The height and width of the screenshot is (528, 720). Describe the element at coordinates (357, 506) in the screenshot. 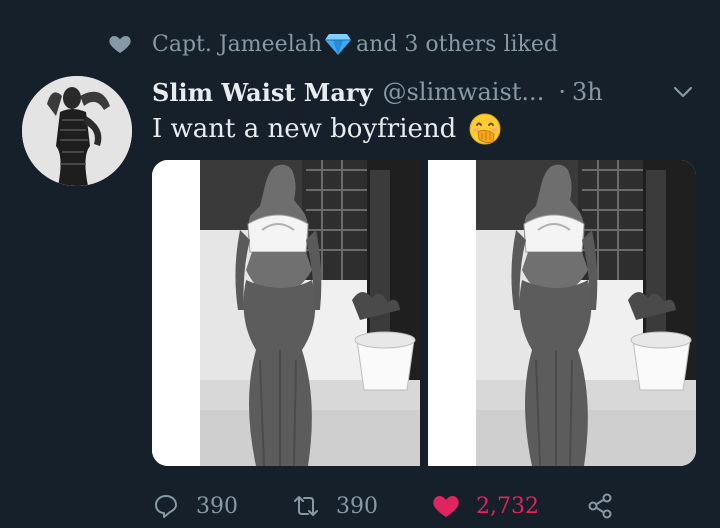

I see `retweet-count: 390` at that location.